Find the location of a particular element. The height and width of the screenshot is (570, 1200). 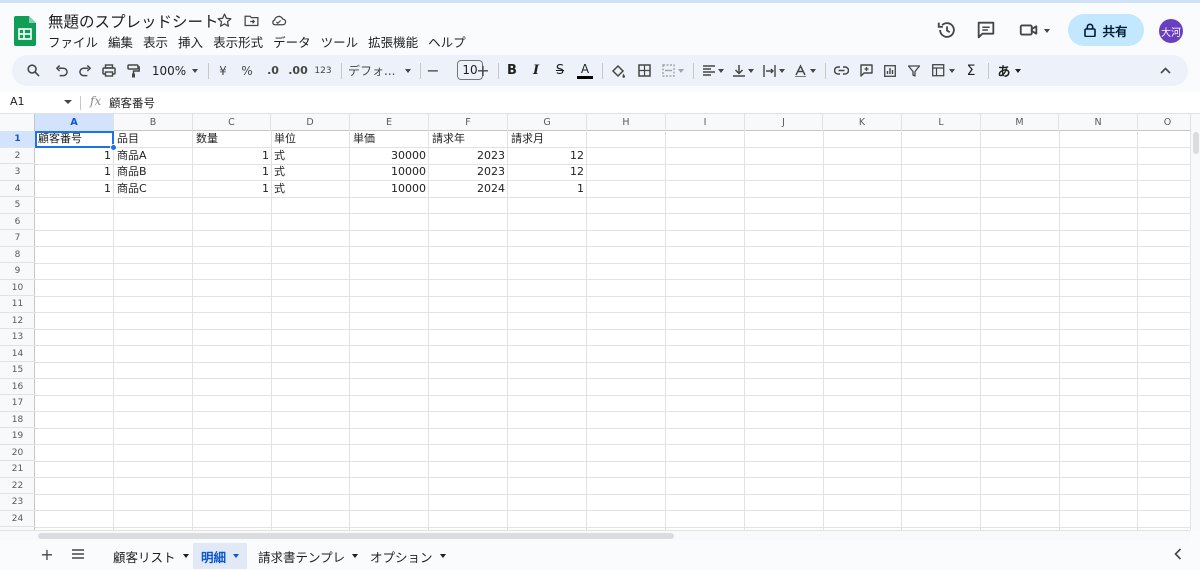

version-history-icon is located at coordinates (947, 30).